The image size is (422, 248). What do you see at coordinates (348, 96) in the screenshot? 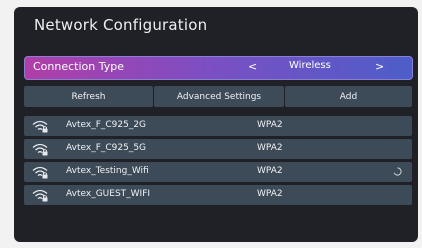
I see `add-network-button: Add` at bounding box center [348, 96].